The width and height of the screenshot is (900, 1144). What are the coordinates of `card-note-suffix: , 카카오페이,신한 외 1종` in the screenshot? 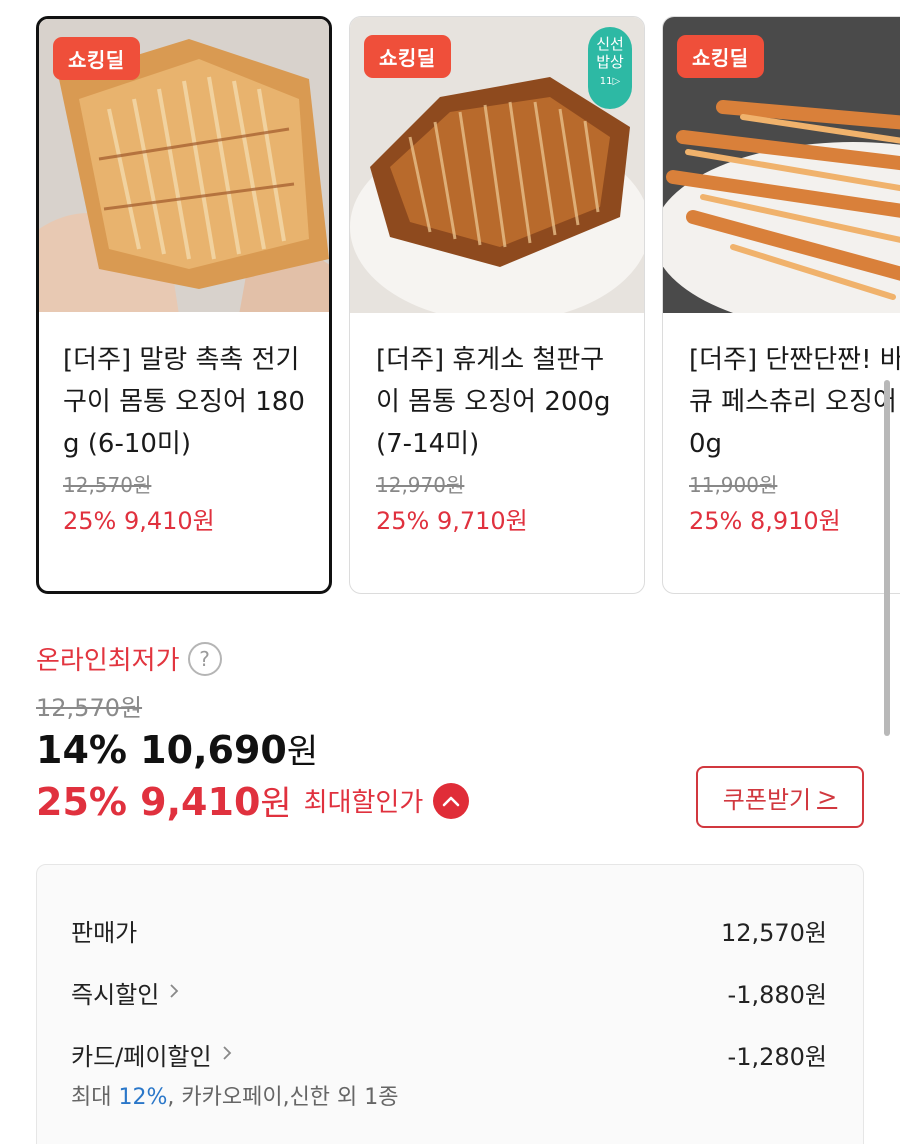 It's located at (283, 1097).